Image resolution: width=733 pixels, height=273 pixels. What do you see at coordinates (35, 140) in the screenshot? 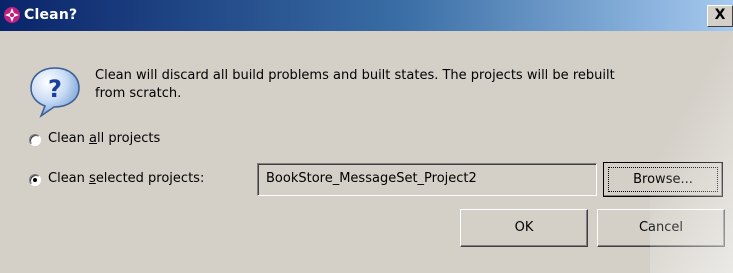
I see `clean-all-radio` at bounding box center [35, 140].